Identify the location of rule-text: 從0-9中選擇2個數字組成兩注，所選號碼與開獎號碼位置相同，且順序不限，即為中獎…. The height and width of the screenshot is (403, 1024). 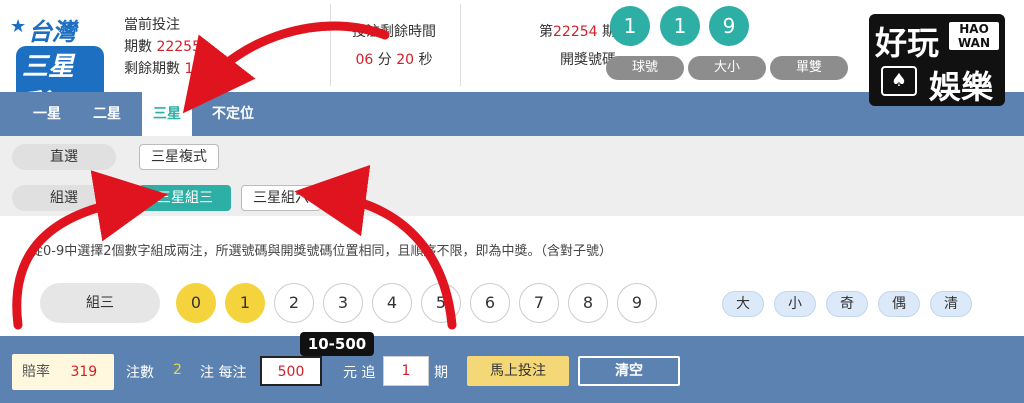
(321, 251).